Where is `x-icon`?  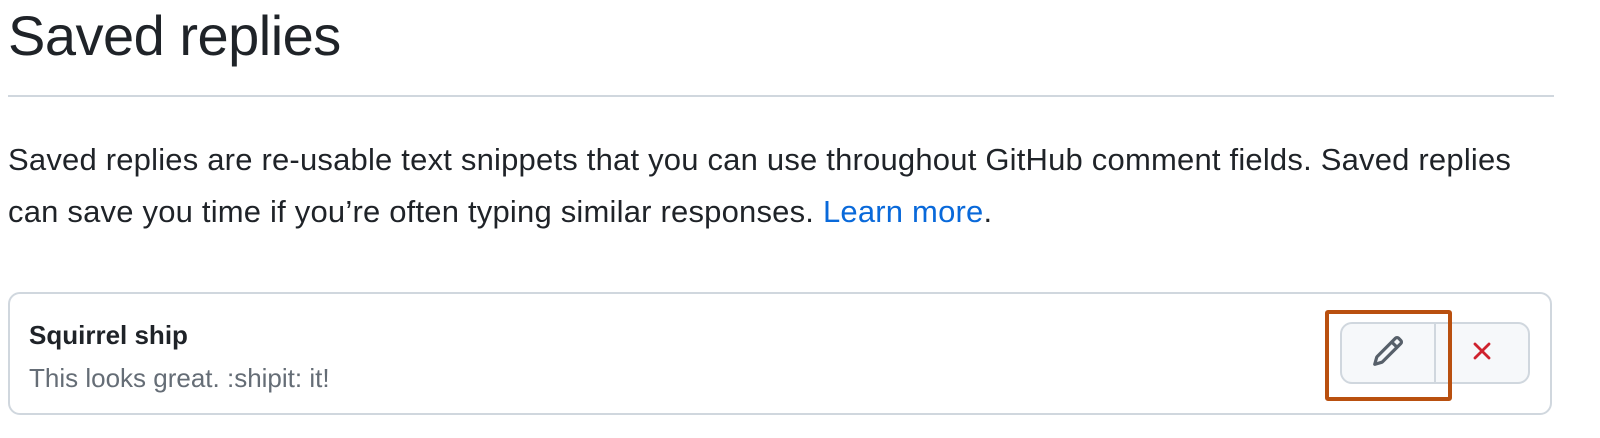 x-icon is located at coordinates (1482, 353).